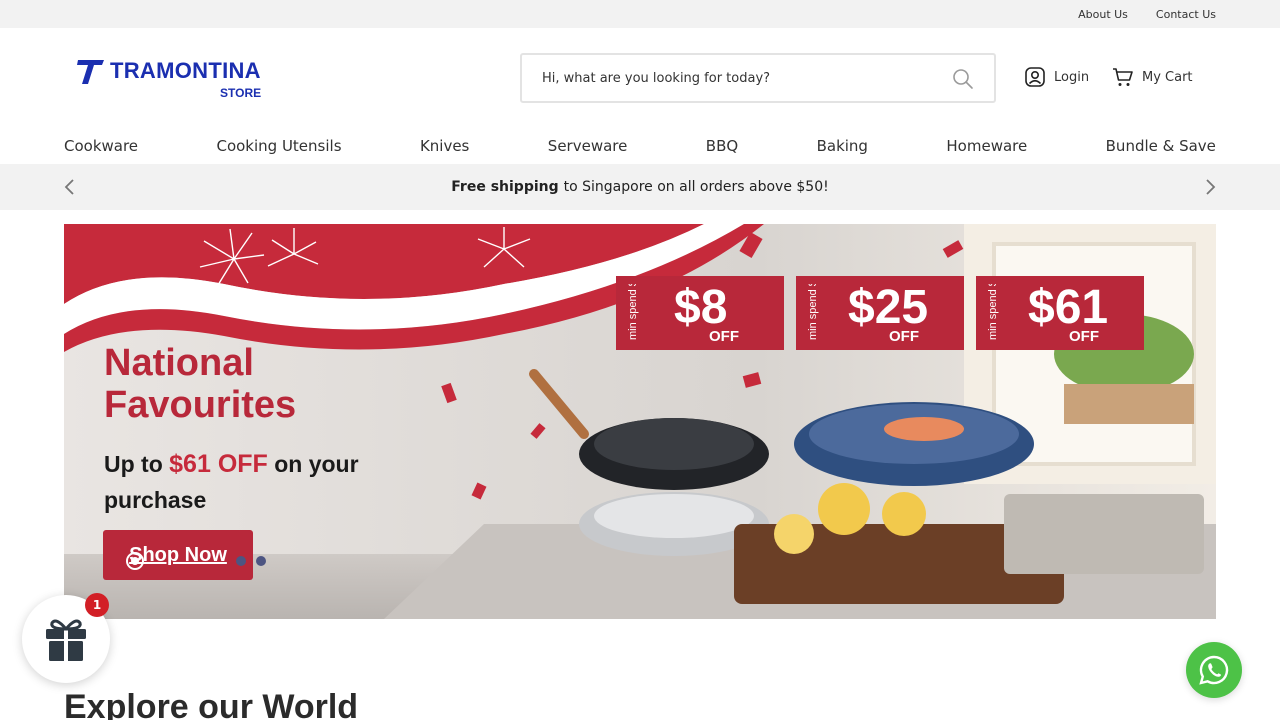 This screenshot has height=720, width=1280. I want to click on search-box, so click(758, 78).